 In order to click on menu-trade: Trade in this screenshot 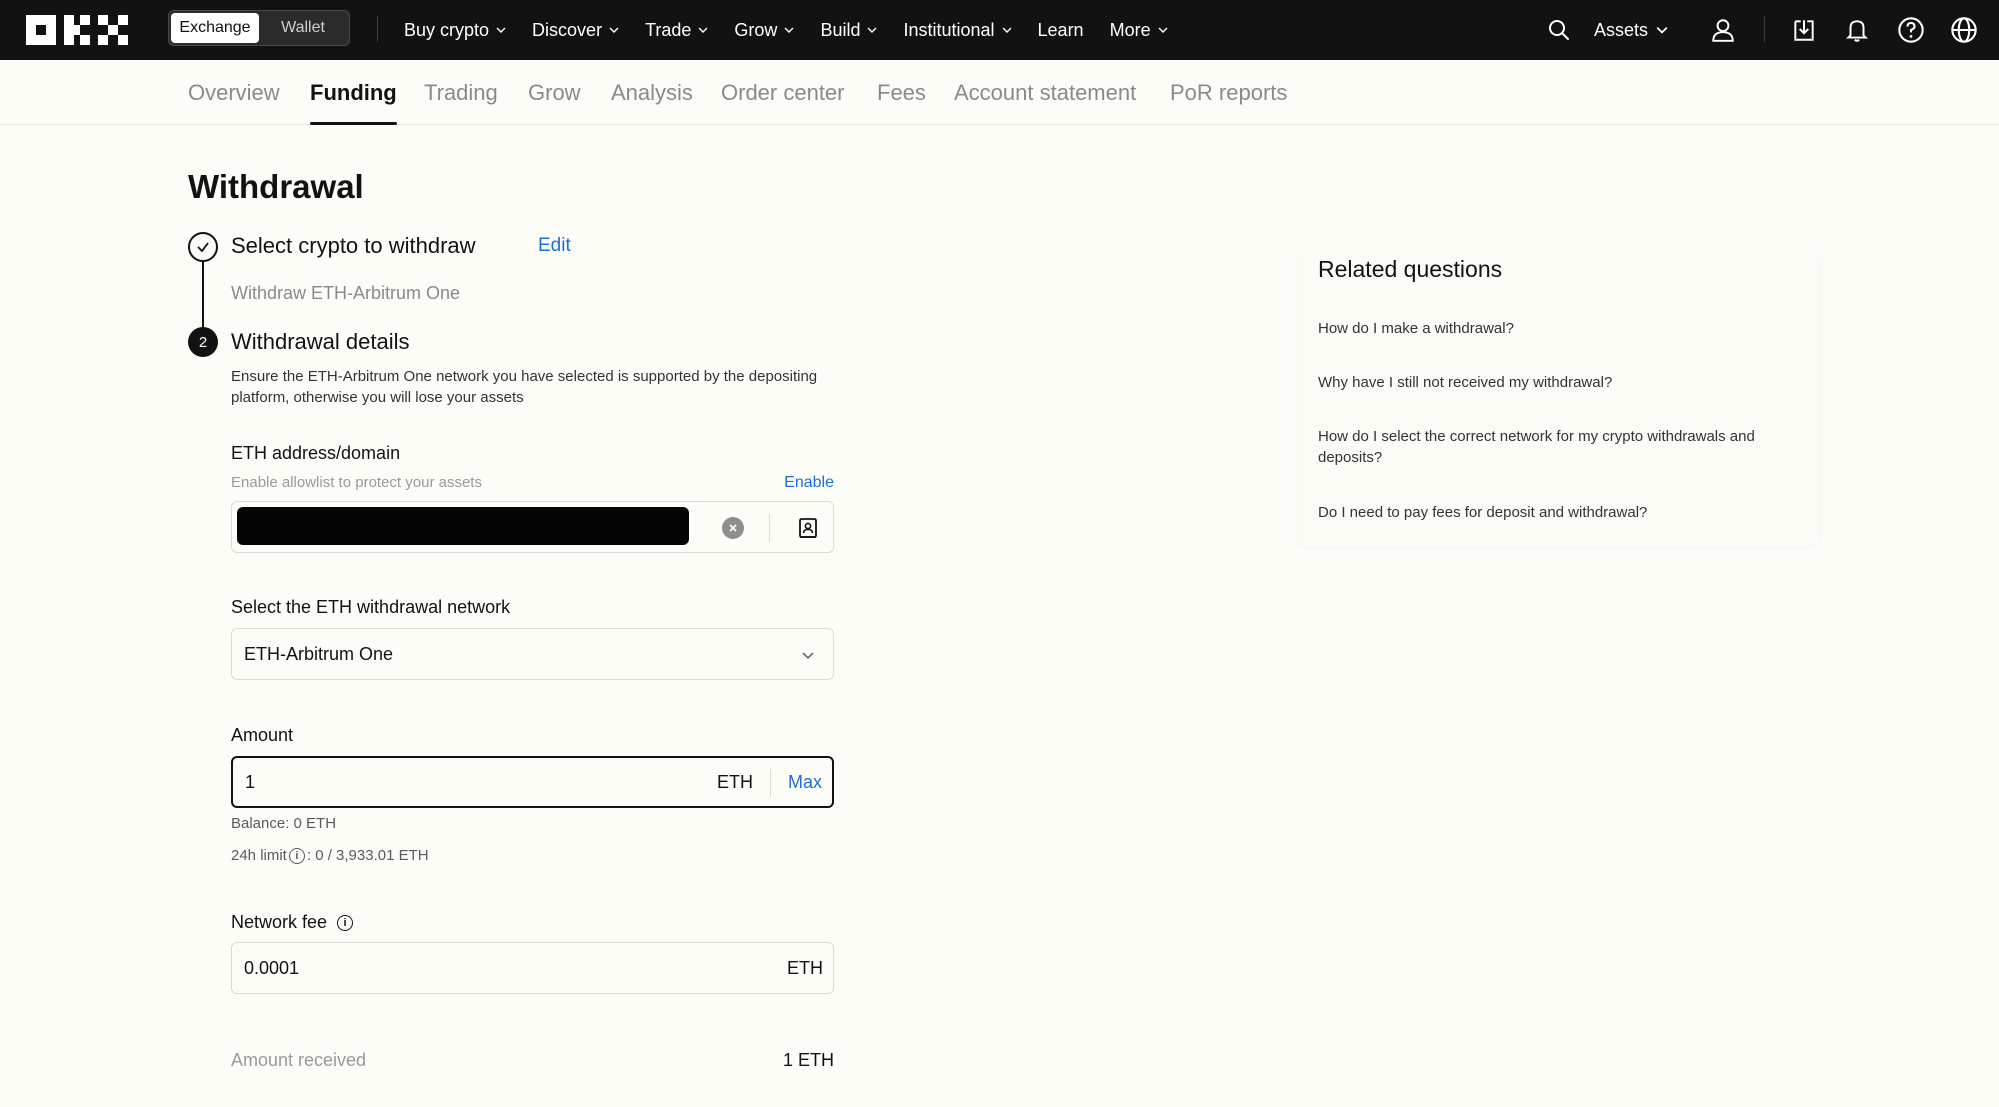, I will do `click(676, 30)`.